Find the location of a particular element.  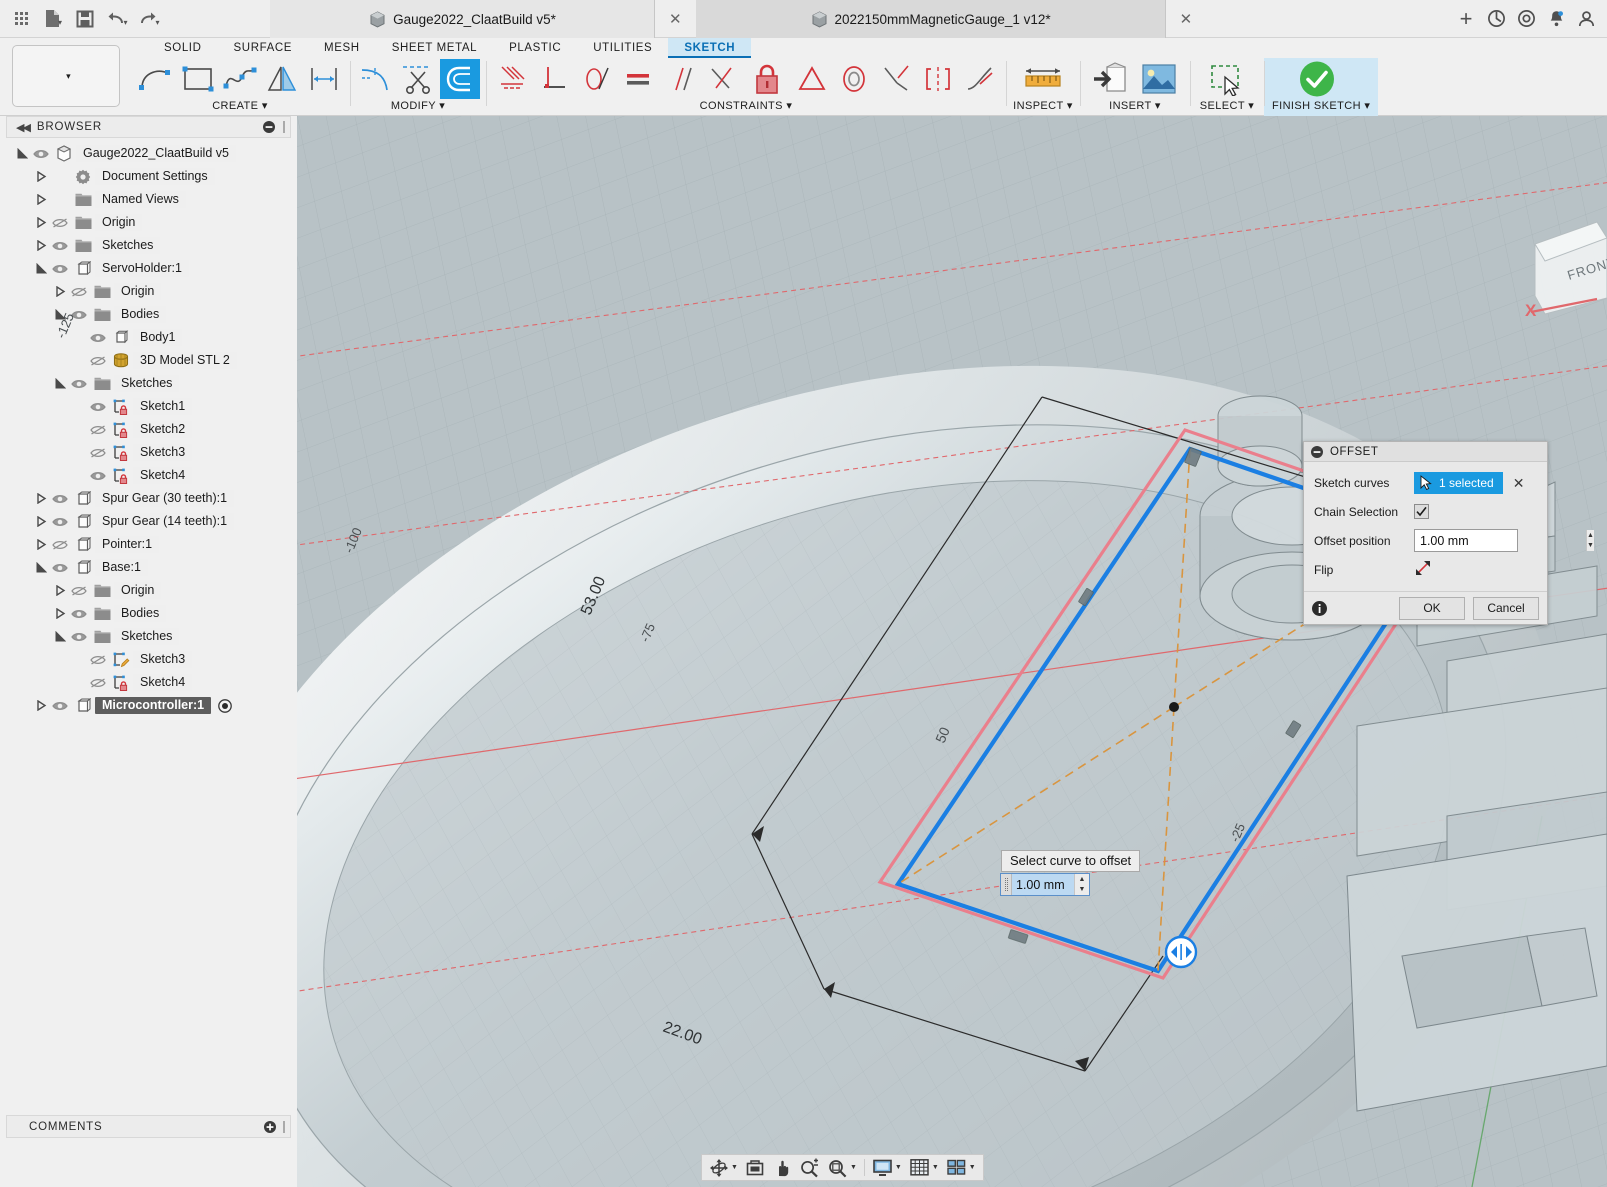

tree-node: Gauge2022_ClaatBuild v5 is located at coordinates (148, 153).